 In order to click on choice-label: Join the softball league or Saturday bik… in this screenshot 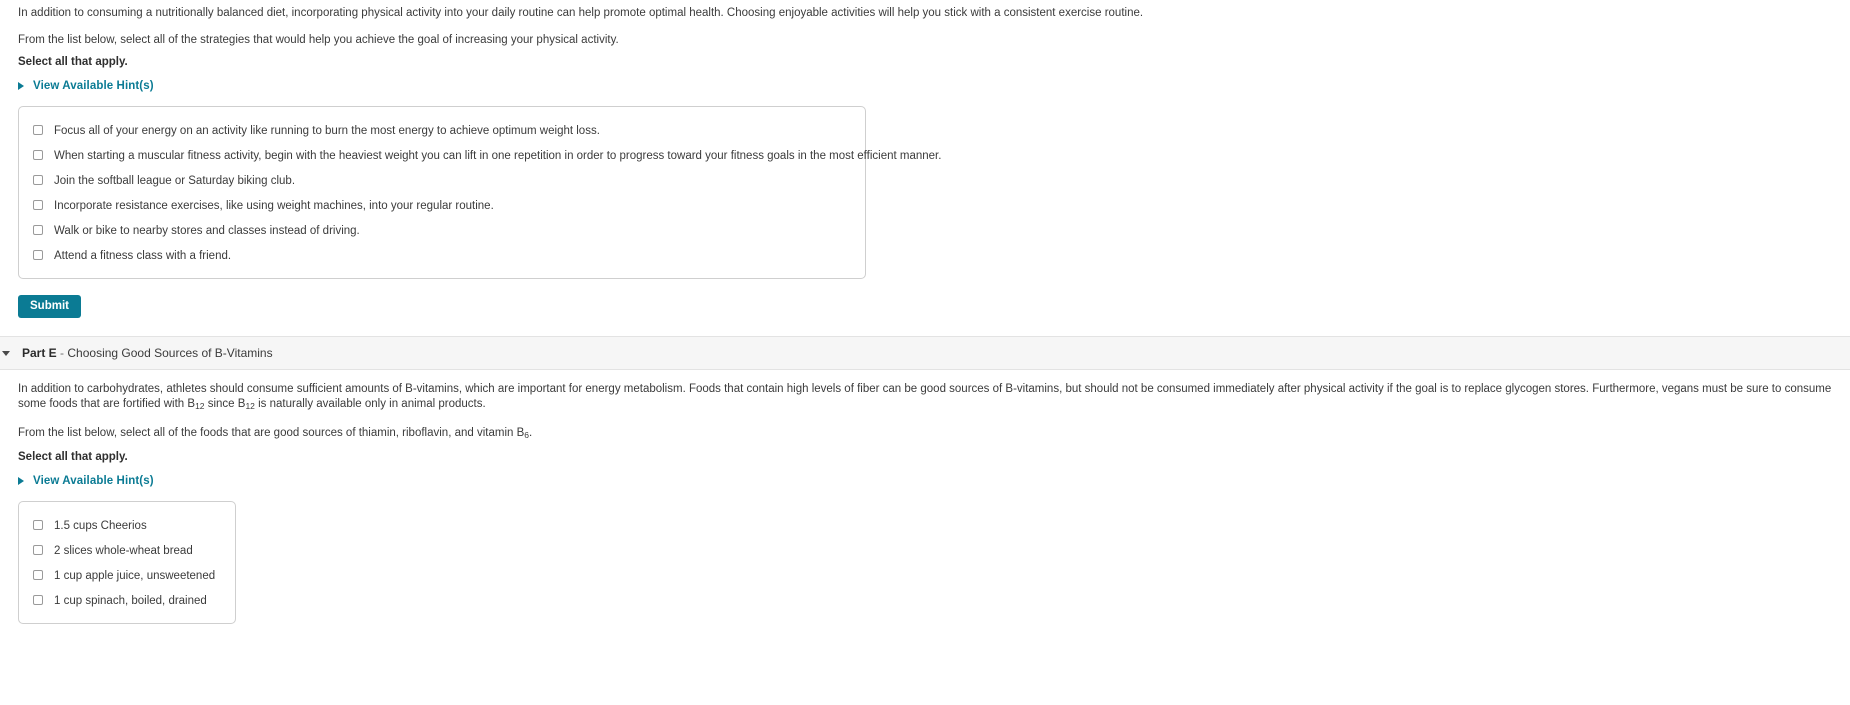, I will do `click(175, 180)`.